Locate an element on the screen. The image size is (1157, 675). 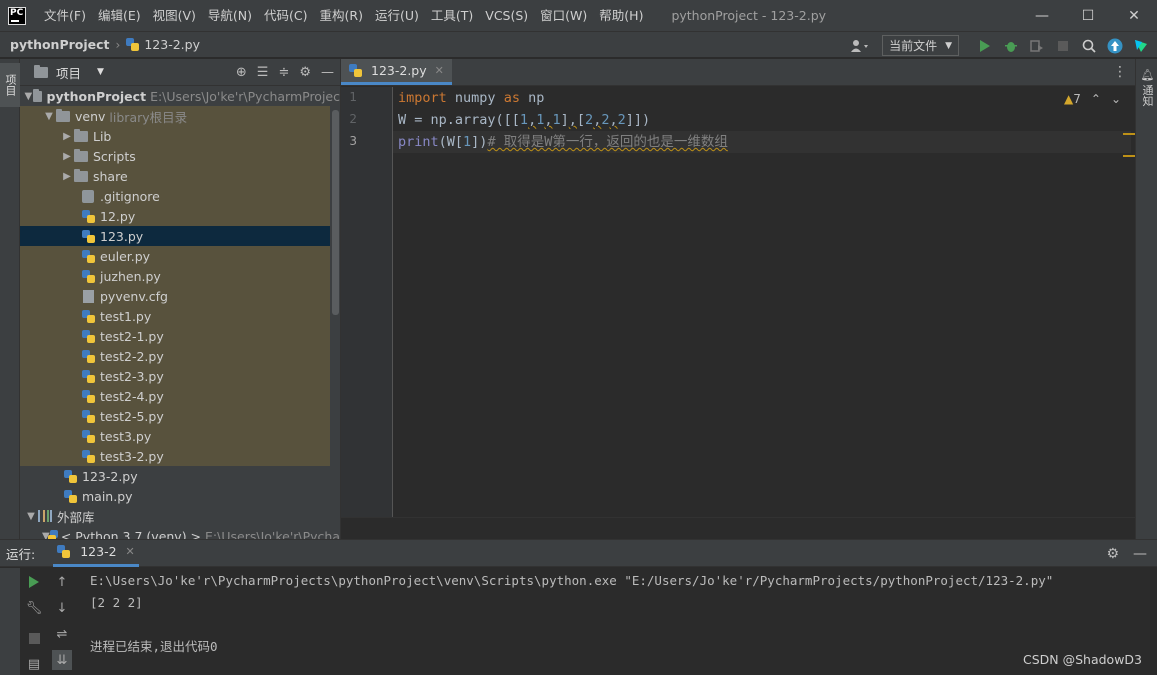
run-left-strip is located at coordinates (10, 621).